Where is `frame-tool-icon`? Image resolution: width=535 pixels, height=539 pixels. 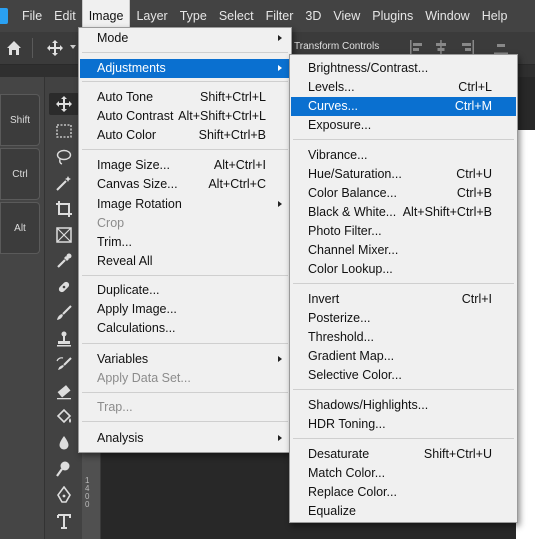
frame-tool-icon is located at coordinates (64, 235).